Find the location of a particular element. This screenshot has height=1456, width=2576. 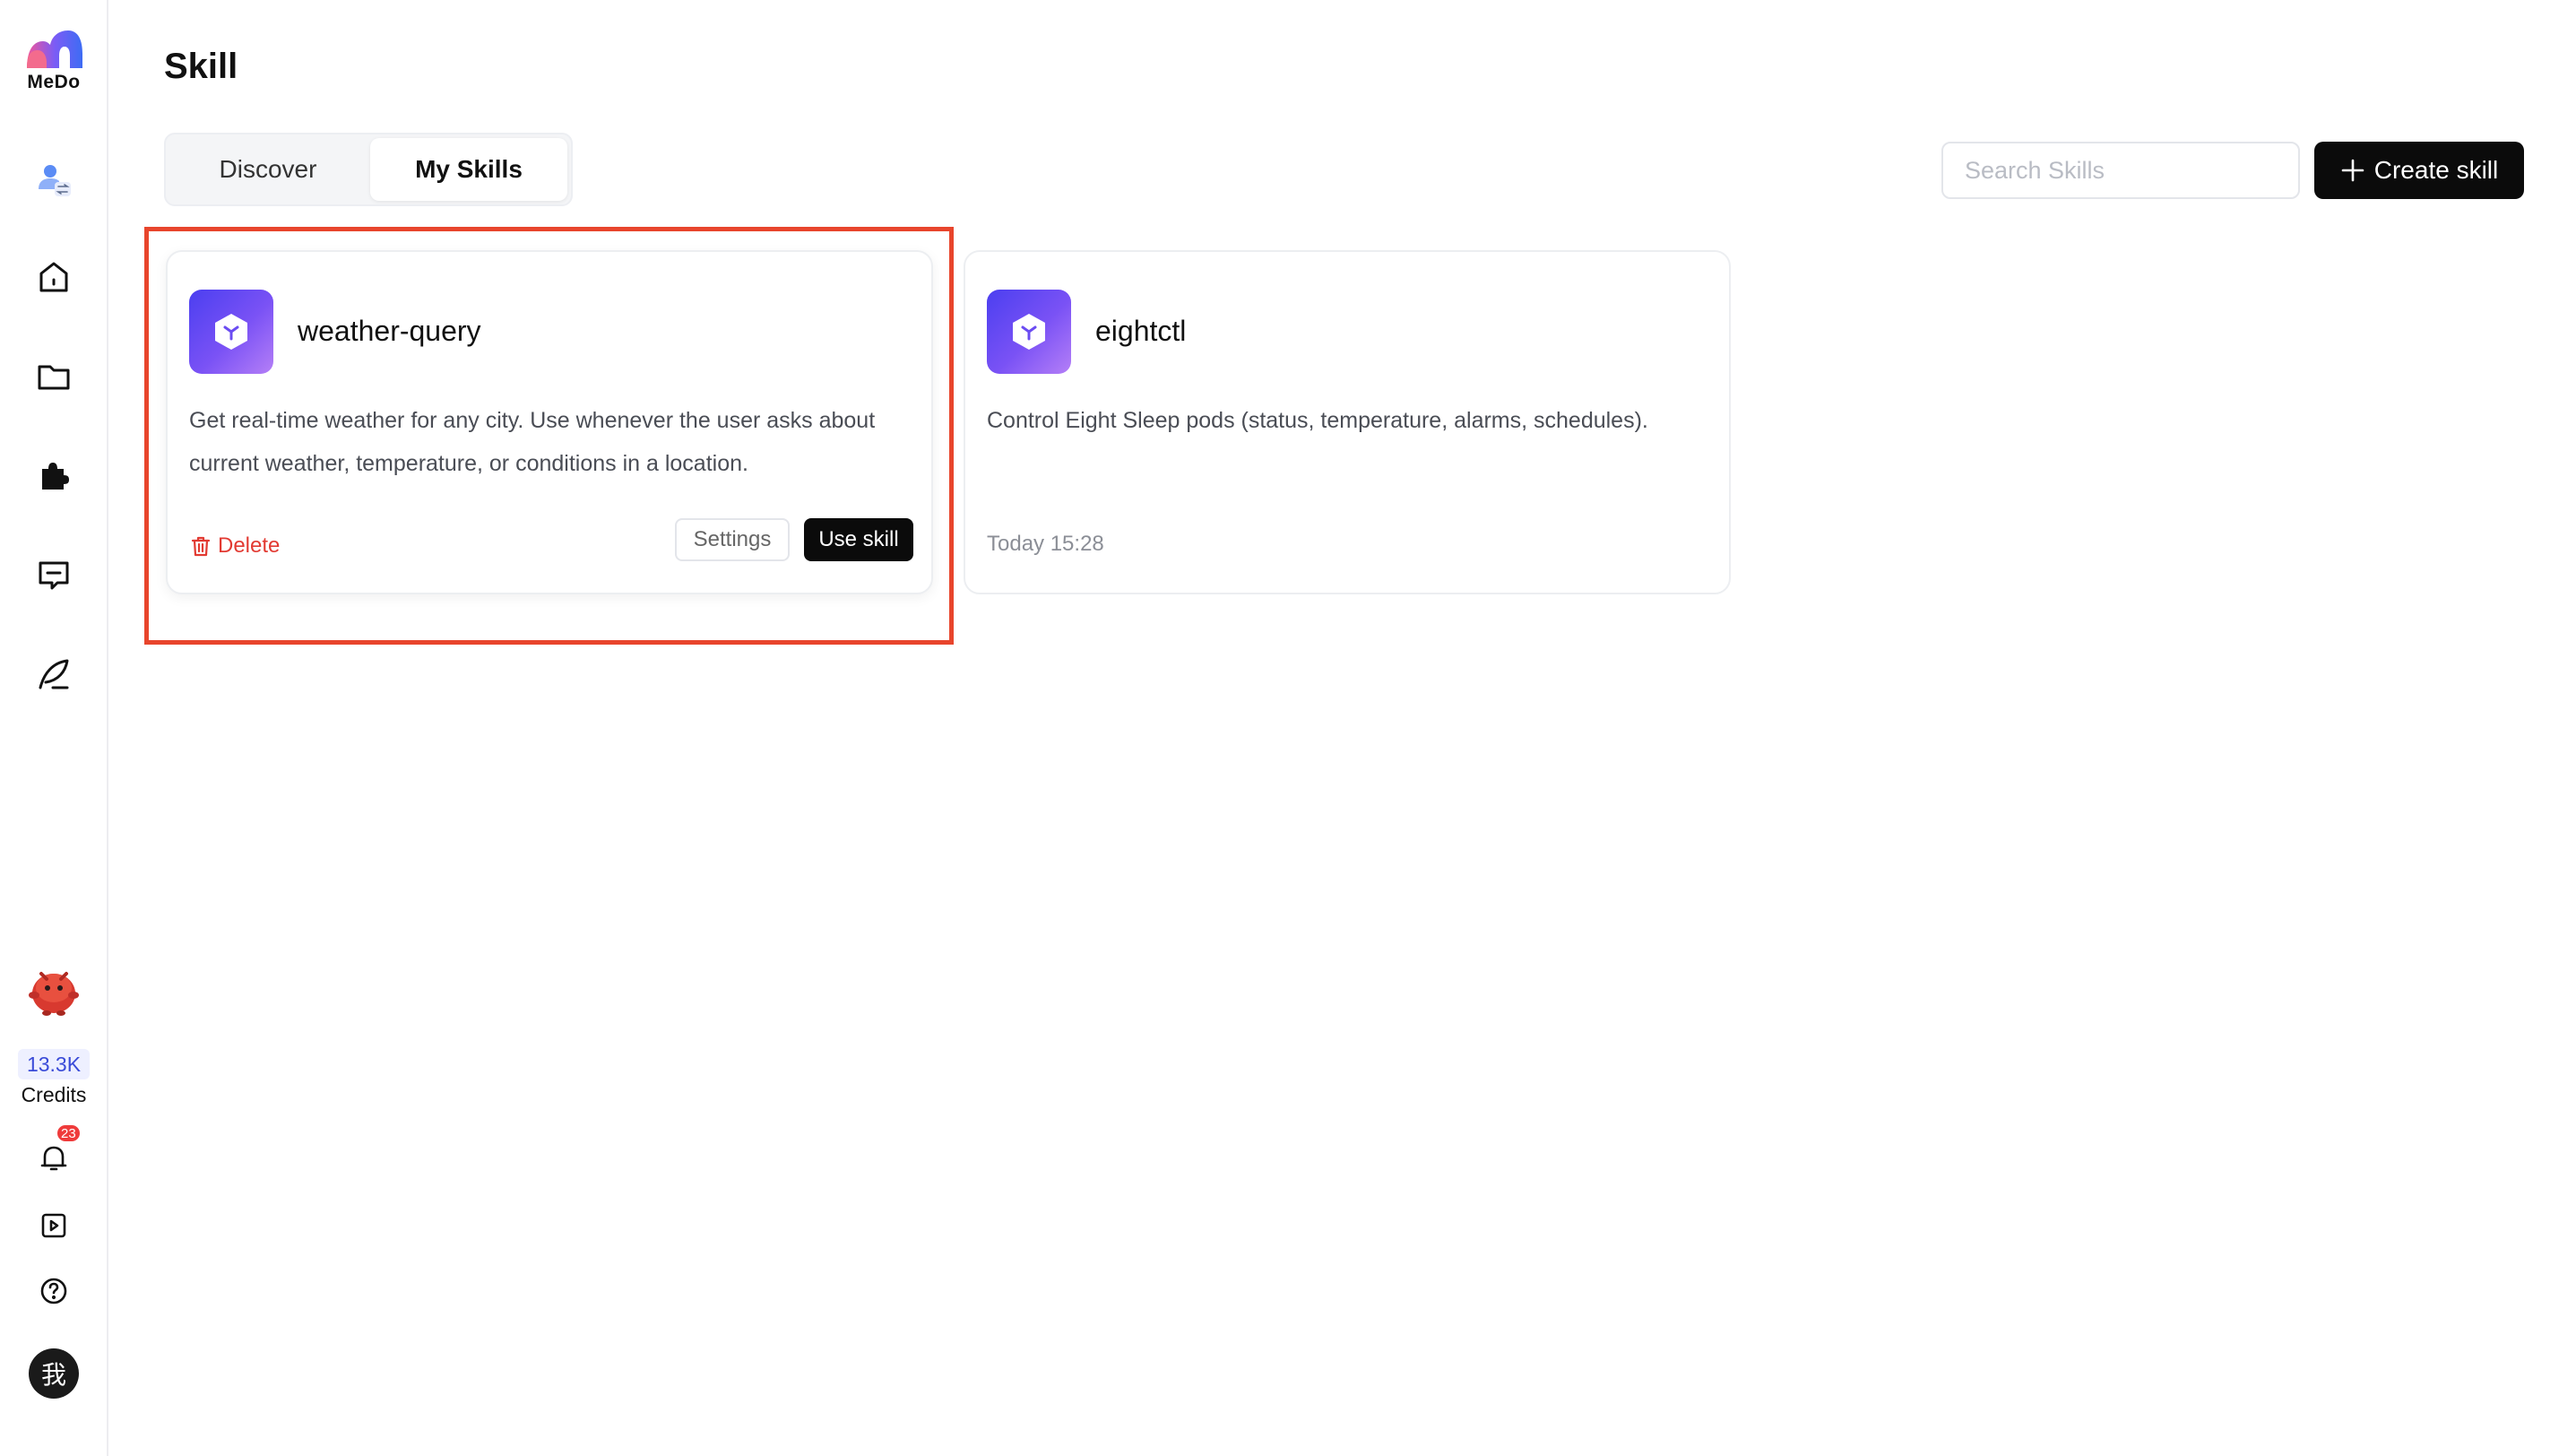

skill-timestamp: Today 15:28 is located at coordinates (1045, 544).